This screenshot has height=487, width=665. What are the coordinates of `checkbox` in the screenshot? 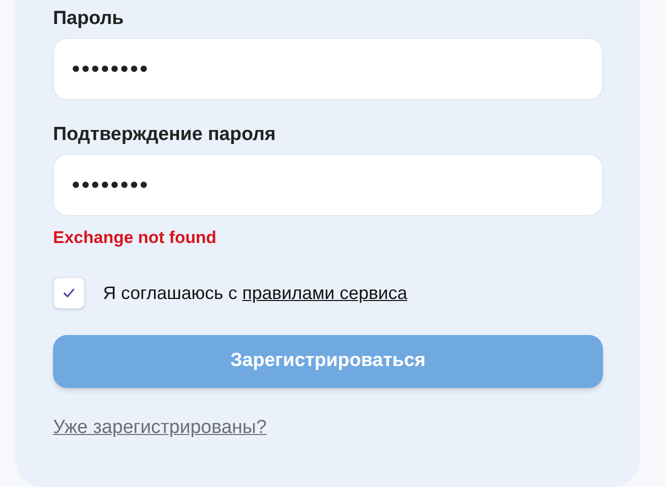 It's located at (69, 293).